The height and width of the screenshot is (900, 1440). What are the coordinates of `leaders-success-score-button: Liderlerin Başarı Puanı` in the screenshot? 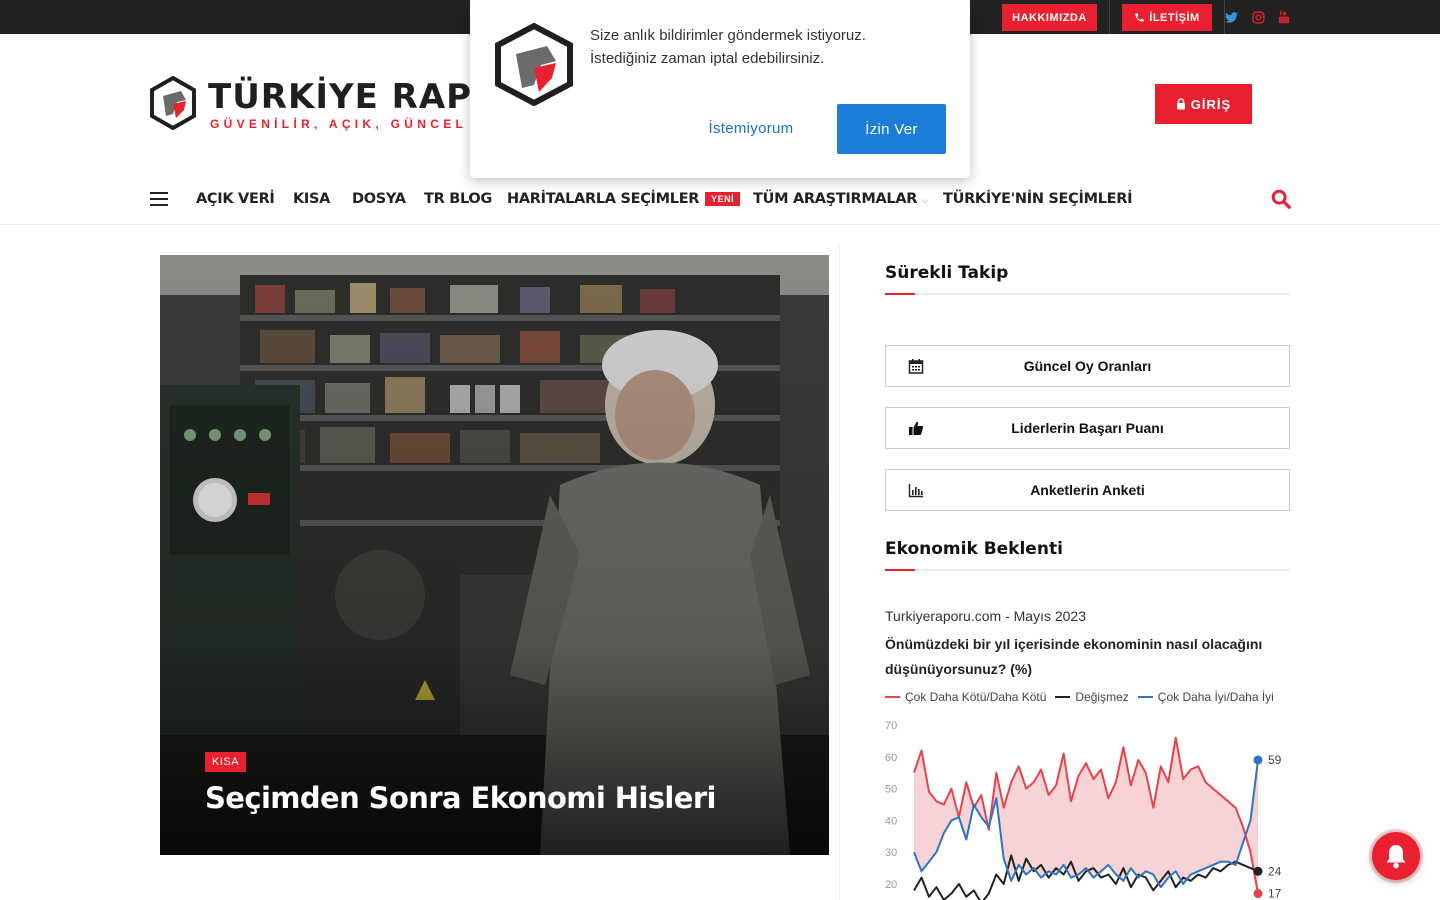 It's located at (1087, 428).